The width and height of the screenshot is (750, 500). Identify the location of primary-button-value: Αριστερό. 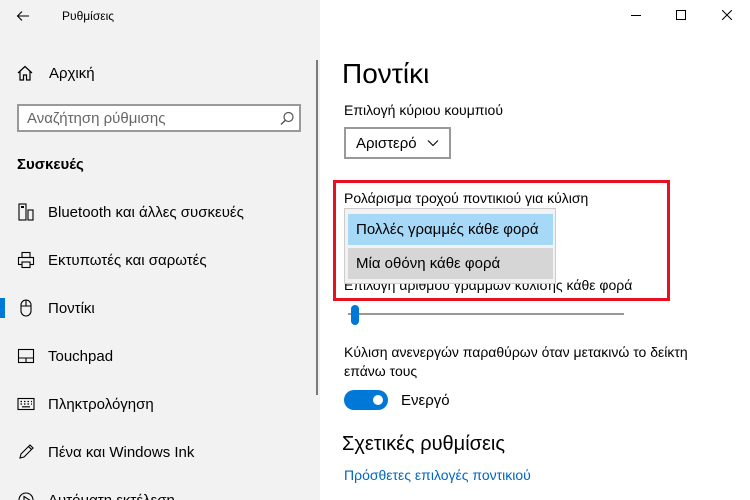
(386, 143).